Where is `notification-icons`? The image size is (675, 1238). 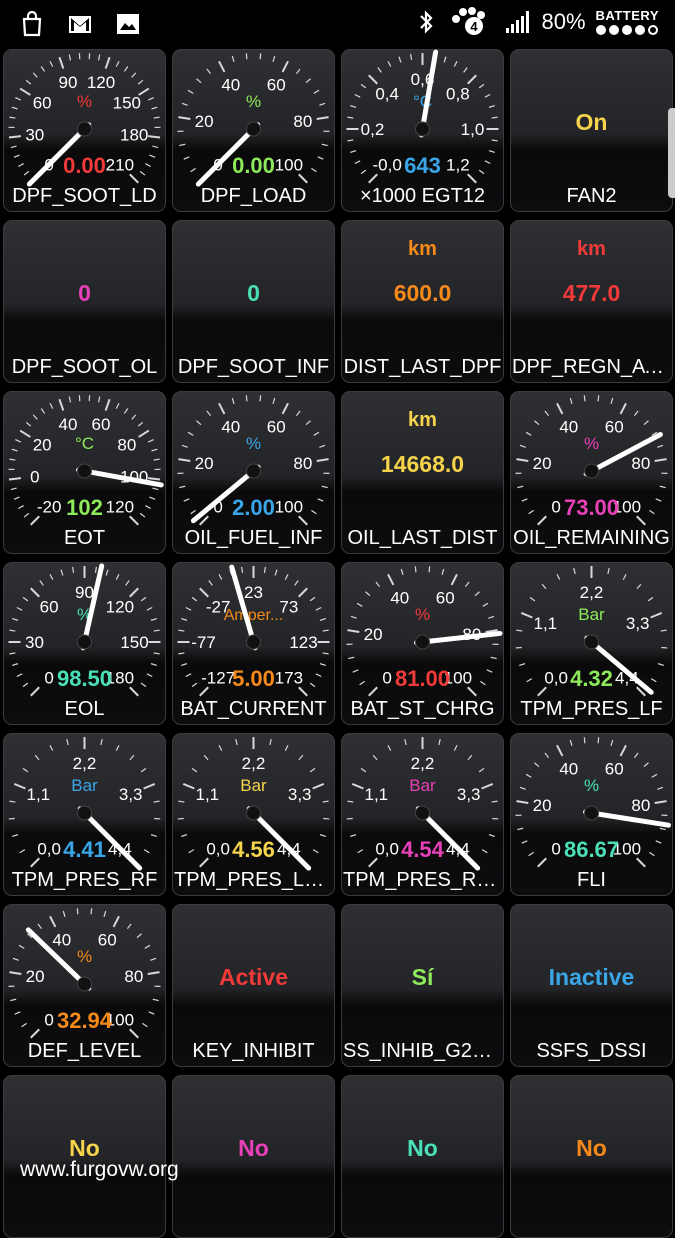
notification-icons is located at coordinates (80, 24).